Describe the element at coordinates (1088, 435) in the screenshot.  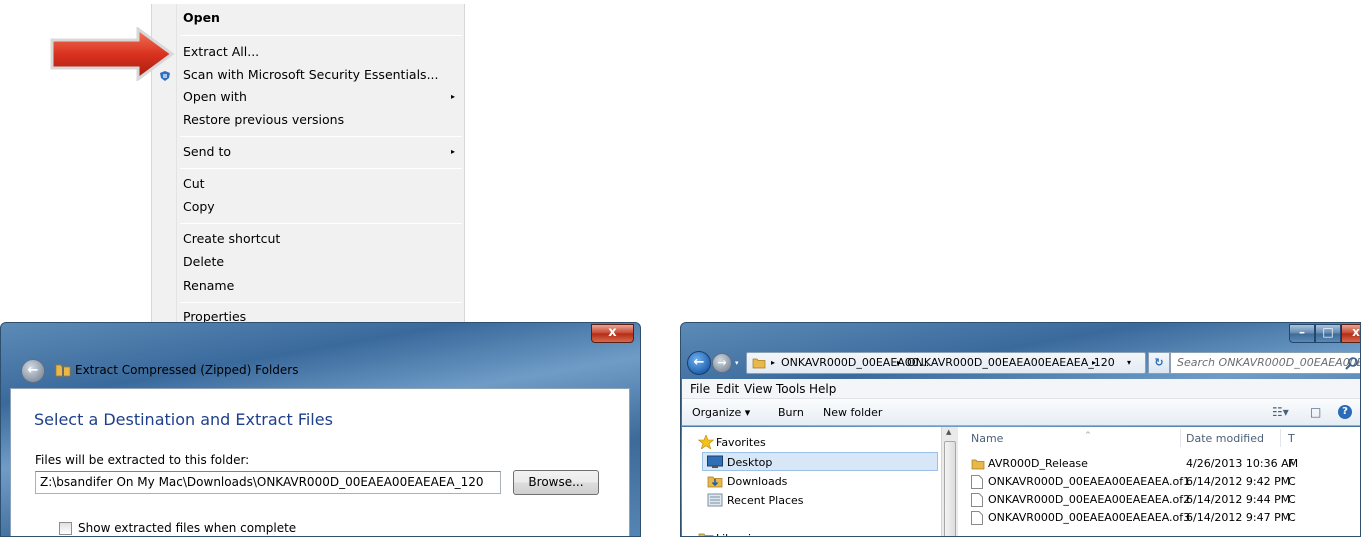
I see `sort-ascending-icon: ^` at that location.